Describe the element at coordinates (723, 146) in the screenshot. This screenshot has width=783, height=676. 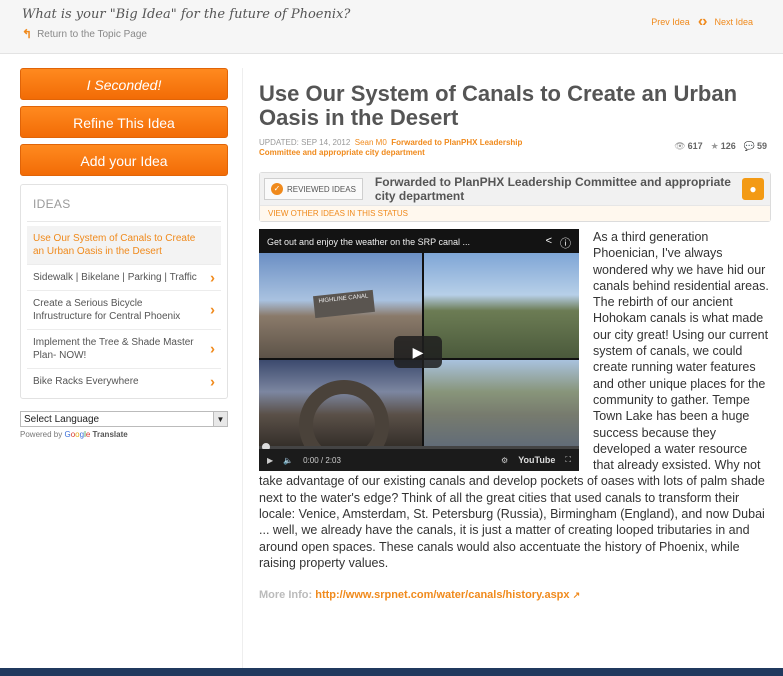
I see `stars-count: ★ 126` at that location.